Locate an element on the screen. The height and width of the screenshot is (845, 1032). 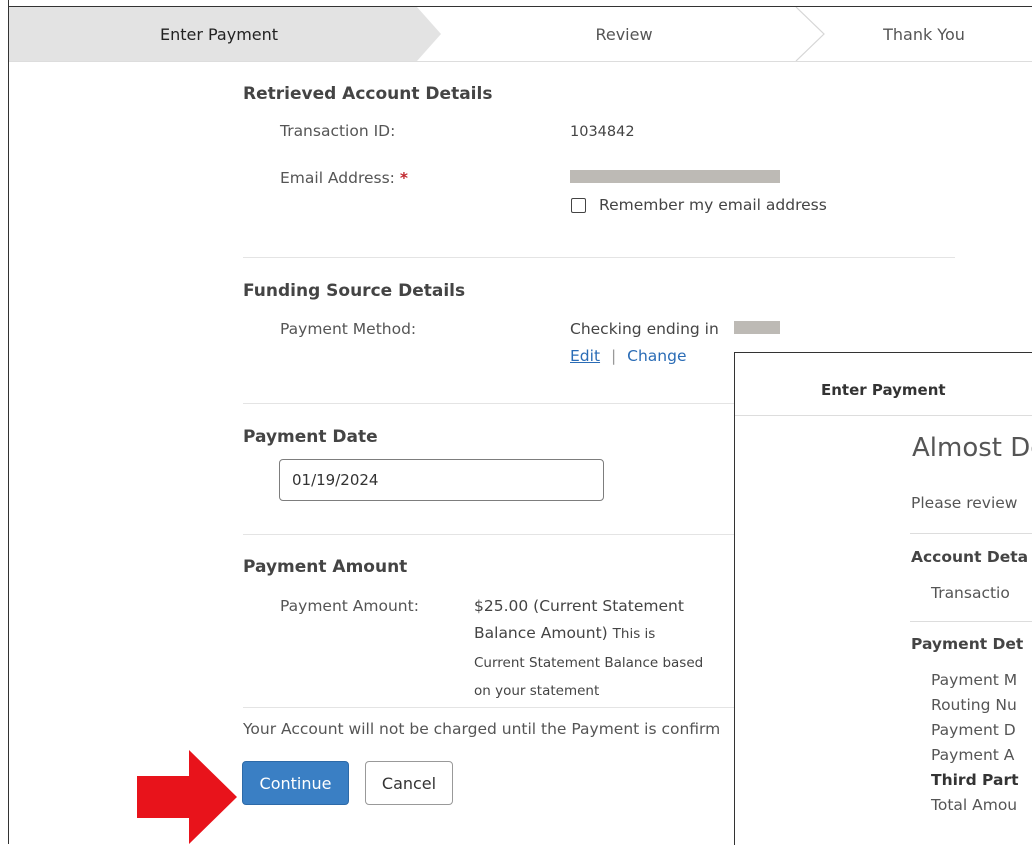
payment-amount-label: Payment Amount: is located at coordinates (349, 606).